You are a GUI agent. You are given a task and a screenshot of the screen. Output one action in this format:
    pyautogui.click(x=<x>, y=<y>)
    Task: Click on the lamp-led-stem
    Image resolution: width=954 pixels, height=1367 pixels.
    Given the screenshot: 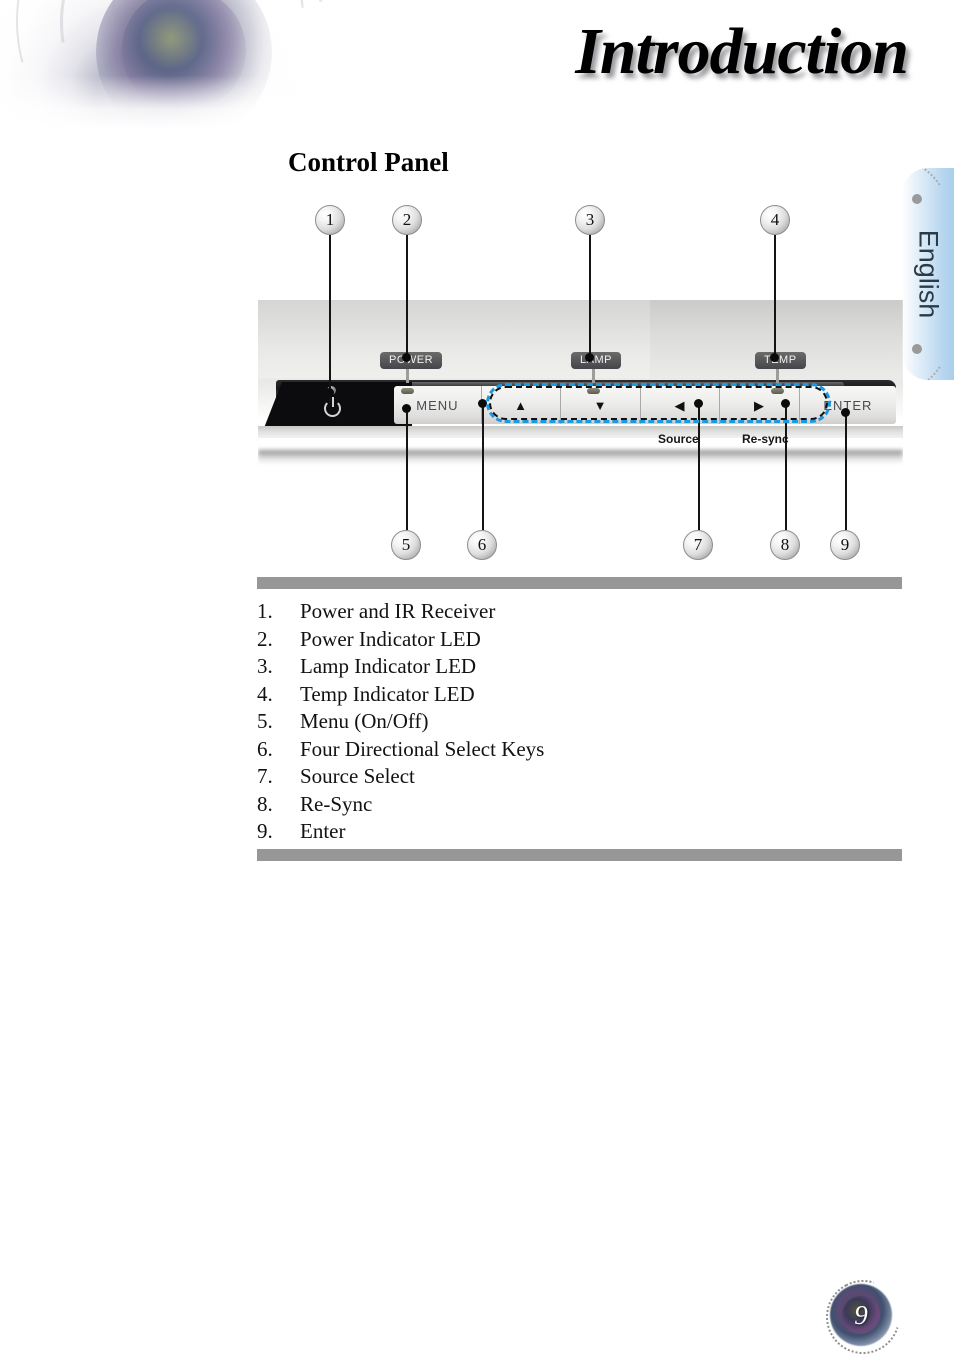 What is the action you would take?
    pyautogui.click(x=593, y=376)
    